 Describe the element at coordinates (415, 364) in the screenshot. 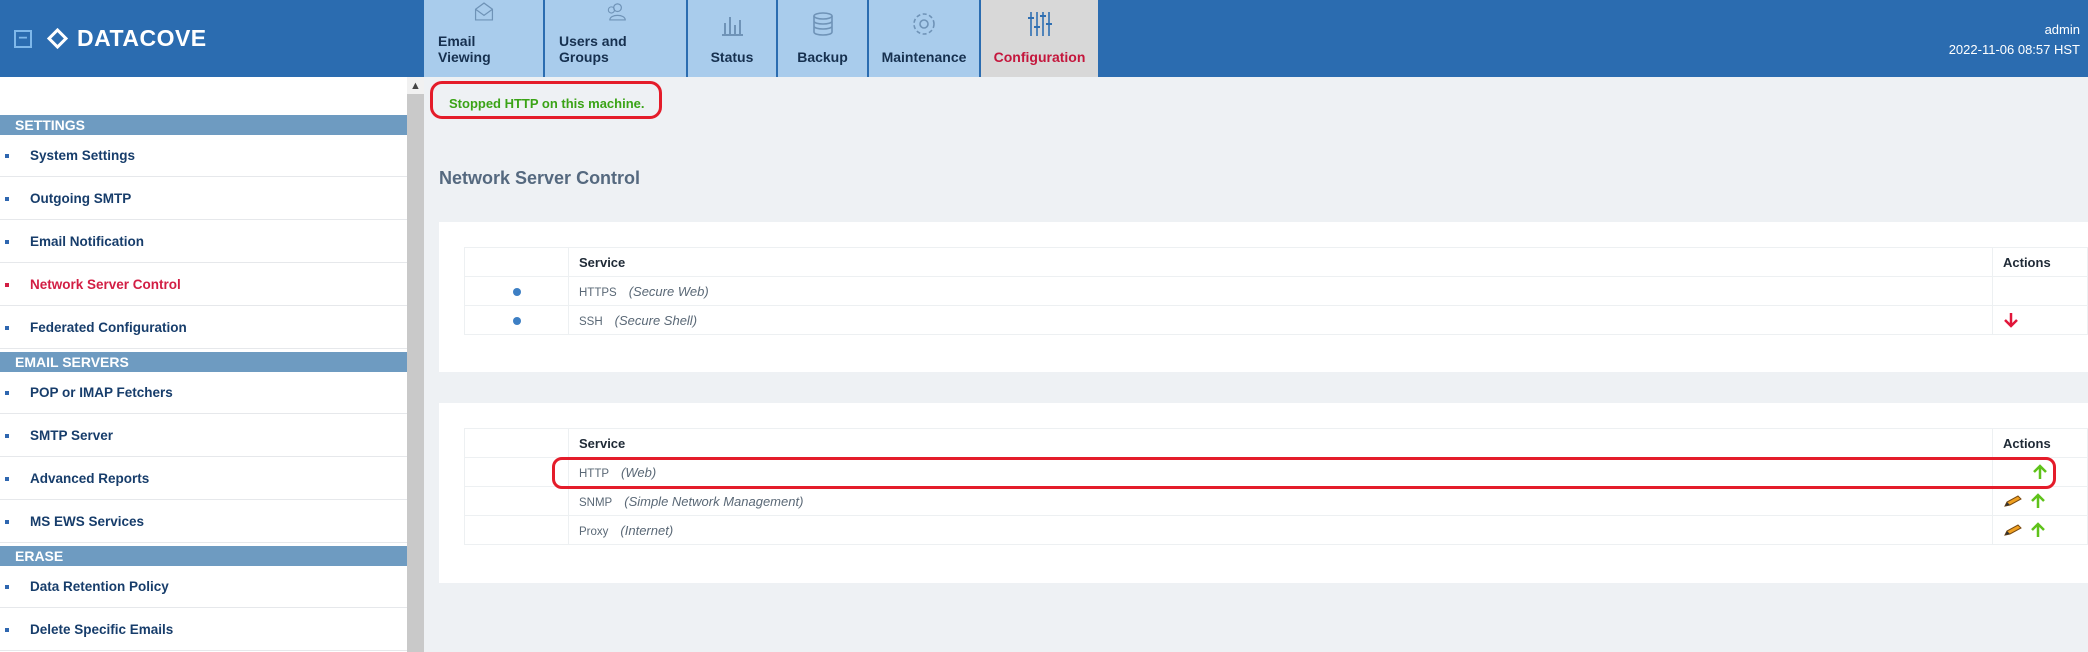

I see `sidebar-scrollbar: ▲` at that location.